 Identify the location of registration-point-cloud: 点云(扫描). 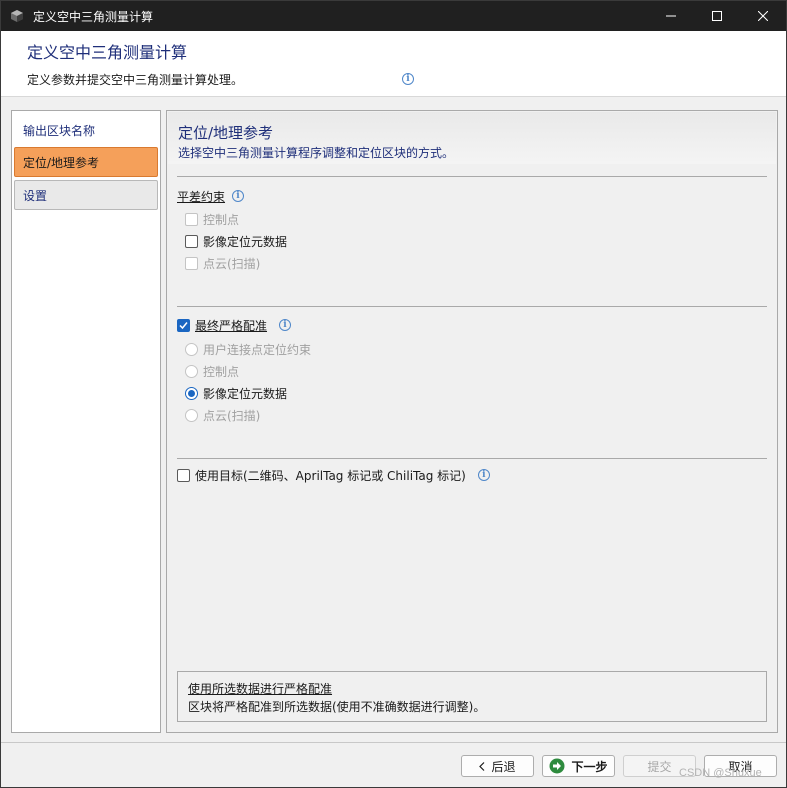
(222, 415).